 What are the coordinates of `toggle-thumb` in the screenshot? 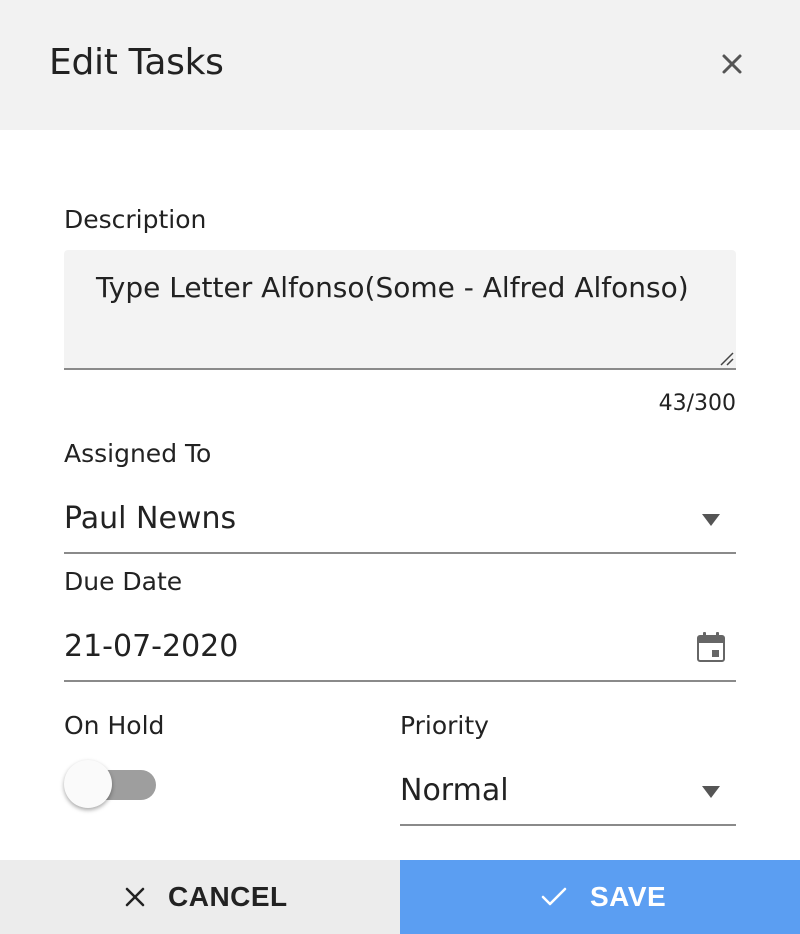 It's located at (88, 784).